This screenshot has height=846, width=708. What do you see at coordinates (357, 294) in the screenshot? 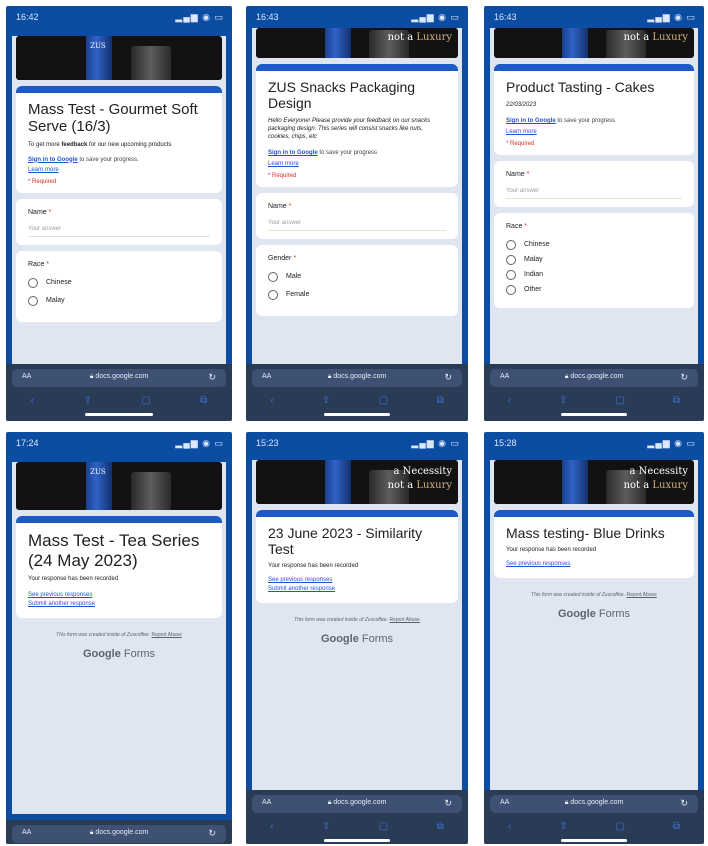
I see `radio-option: Female` at bounding box center [357, 294].